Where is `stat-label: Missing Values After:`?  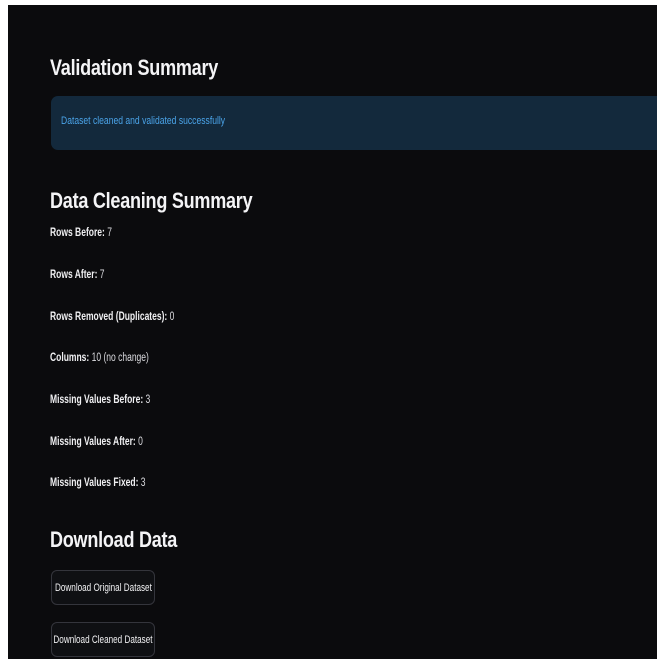 stat-label: Missing Values After: is located at coordinates (93, 442).